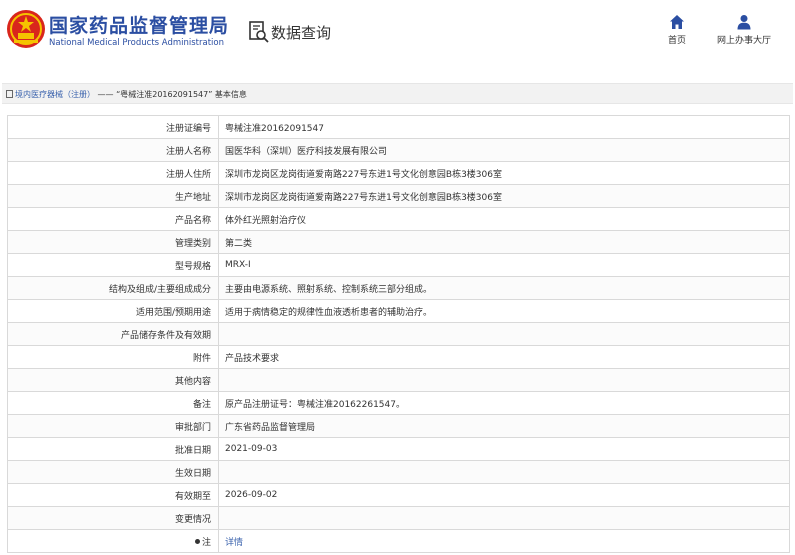 Image resolution: width=795 pixels, height=555 pixels. I want to click on field-label: 注册人名称, so click(113, 150).